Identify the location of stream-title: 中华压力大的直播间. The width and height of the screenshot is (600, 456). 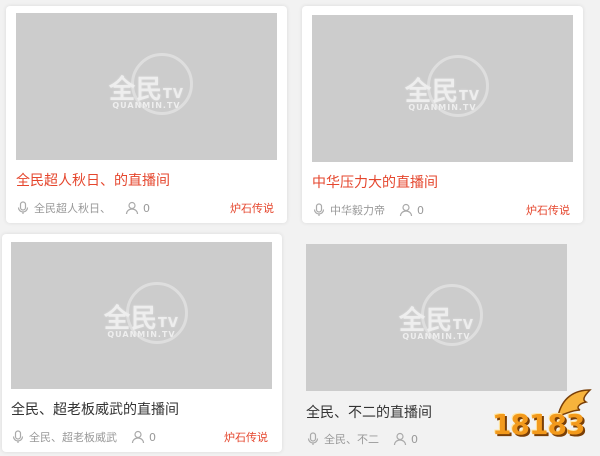
(375, 182).